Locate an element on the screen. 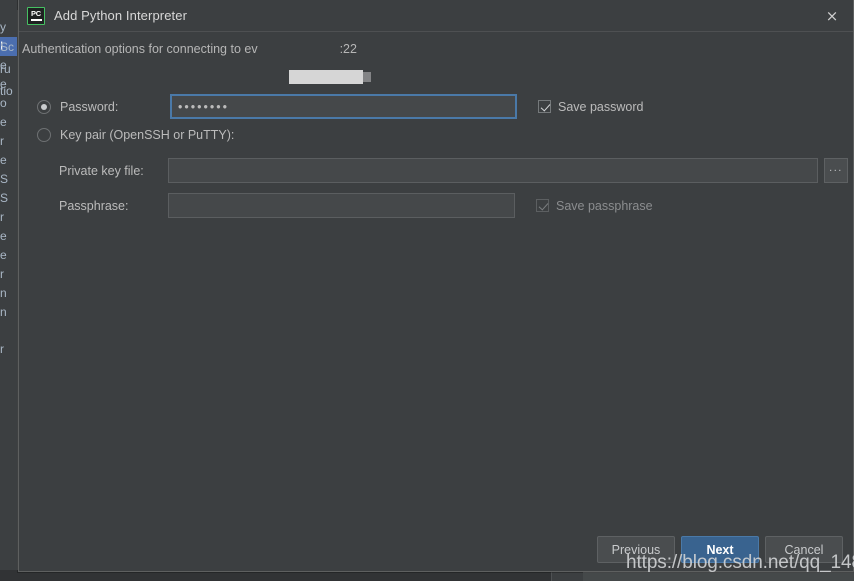 This screenshot has height=581, width=854. private-key-file-input is located at coordinates (493, 170).